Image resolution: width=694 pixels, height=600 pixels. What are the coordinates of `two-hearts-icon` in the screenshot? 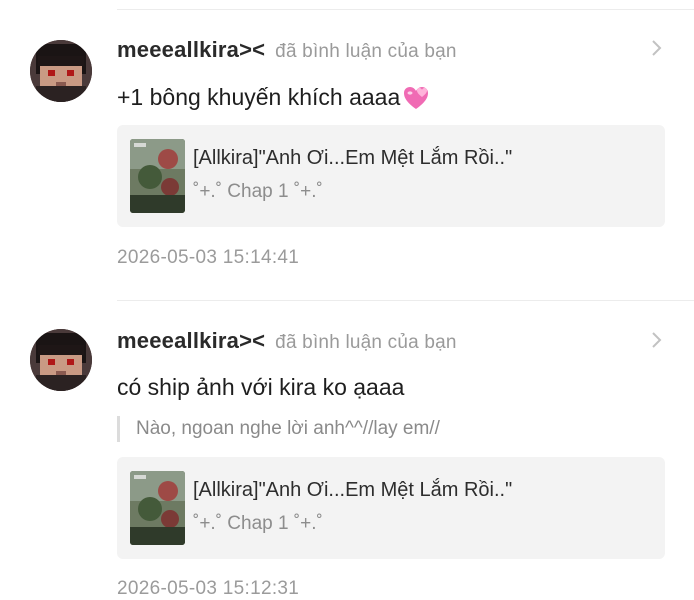 It's located at (416, 97).